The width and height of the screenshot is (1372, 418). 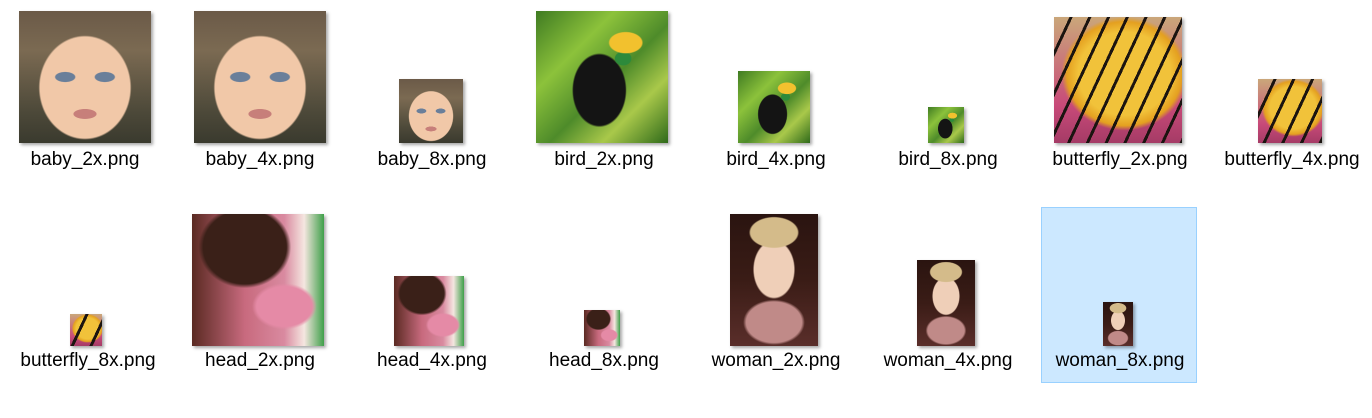 I want to click on file-name: head_8x.png, so click(x=604, y=360).